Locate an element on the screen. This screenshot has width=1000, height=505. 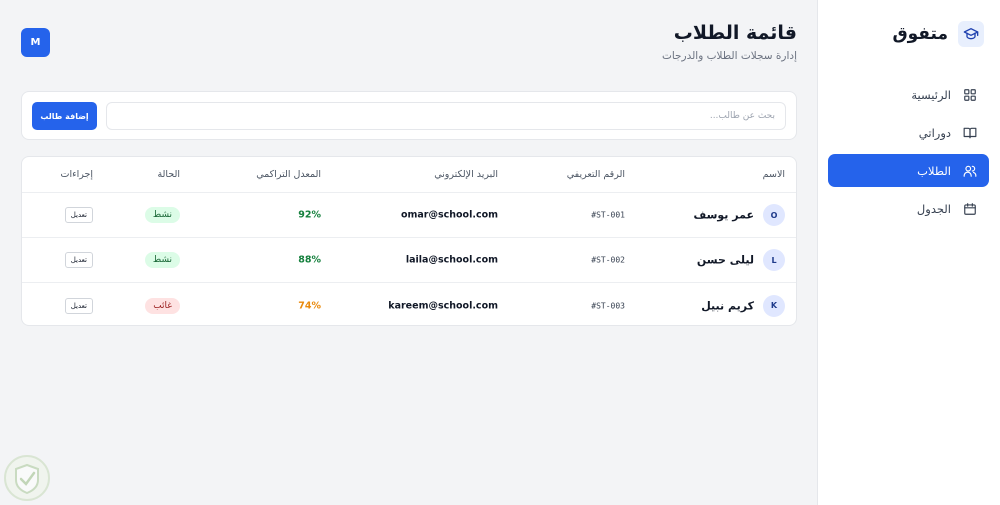
student-email: laila@school.com is located at coordinates (451, 260).